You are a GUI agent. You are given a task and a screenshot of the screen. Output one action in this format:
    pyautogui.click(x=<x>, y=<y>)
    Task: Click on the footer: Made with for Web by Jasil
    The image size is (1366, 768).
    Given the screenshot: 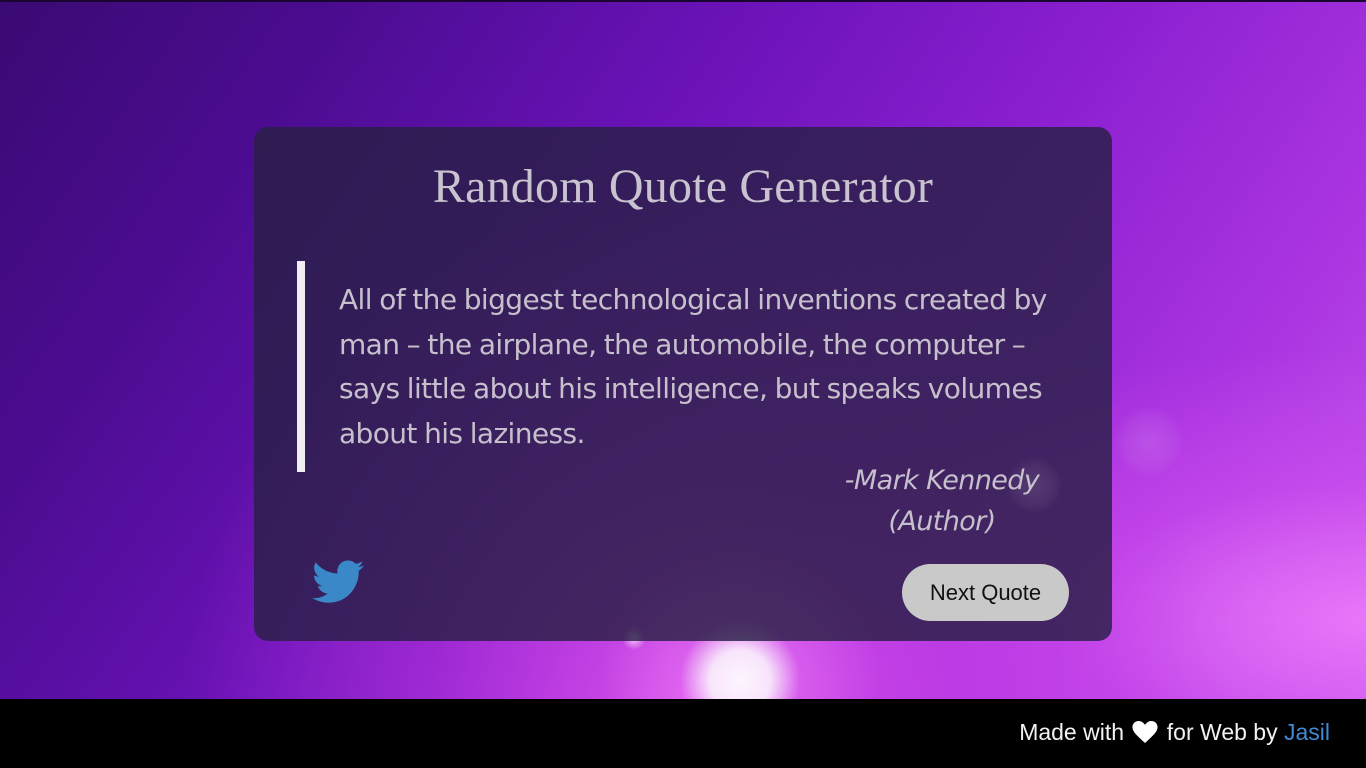 What is the action you would take?
    pyautogui.click(x=683, y=733)
    